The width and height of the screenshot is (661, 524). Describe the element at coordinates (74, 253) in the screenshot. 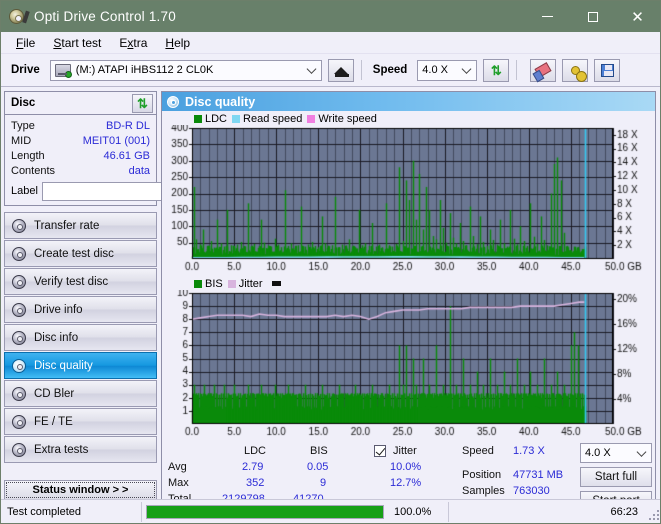

I see `sidebar-item-label: Create test disc` at that location.